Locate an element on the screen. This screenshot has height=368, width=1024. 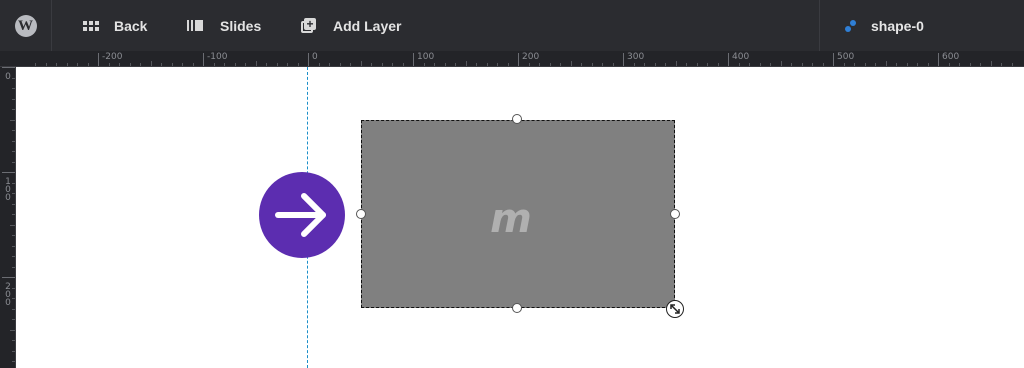
resize-handle-left is located at coordinates (361, 214).